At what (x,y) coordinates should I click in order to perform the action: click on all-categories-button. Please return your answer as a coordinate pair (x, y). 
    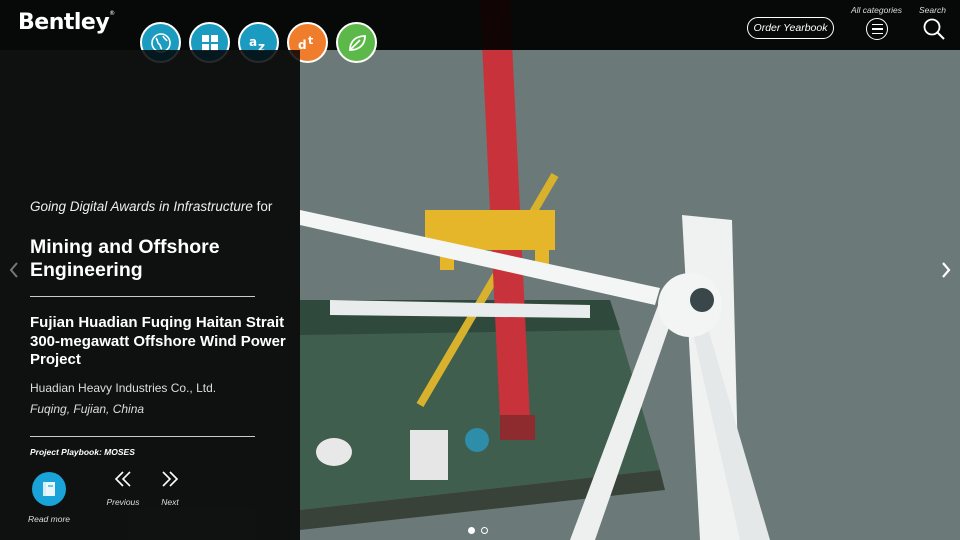
    Looking at the image, I should click on (877, 29).